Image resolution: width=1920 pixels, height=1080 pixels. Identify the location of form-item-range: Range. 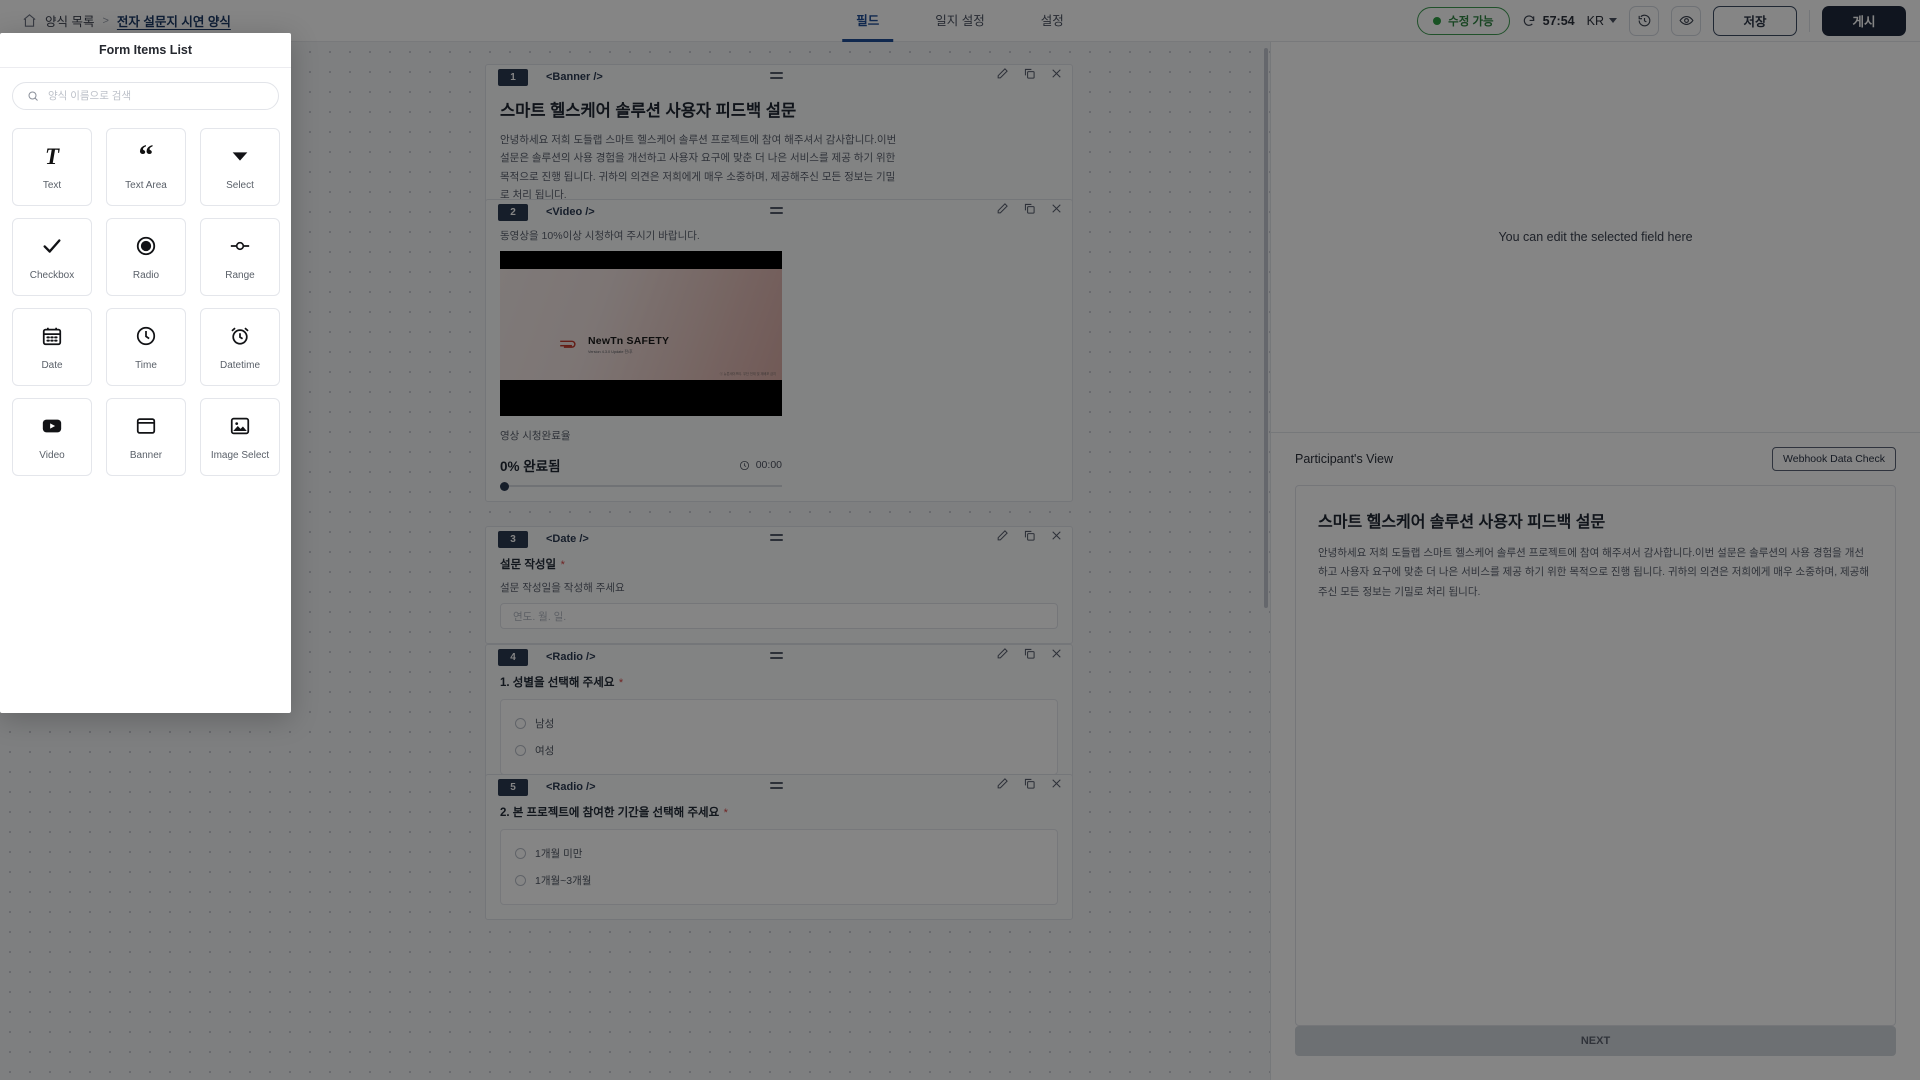
(240, 257).